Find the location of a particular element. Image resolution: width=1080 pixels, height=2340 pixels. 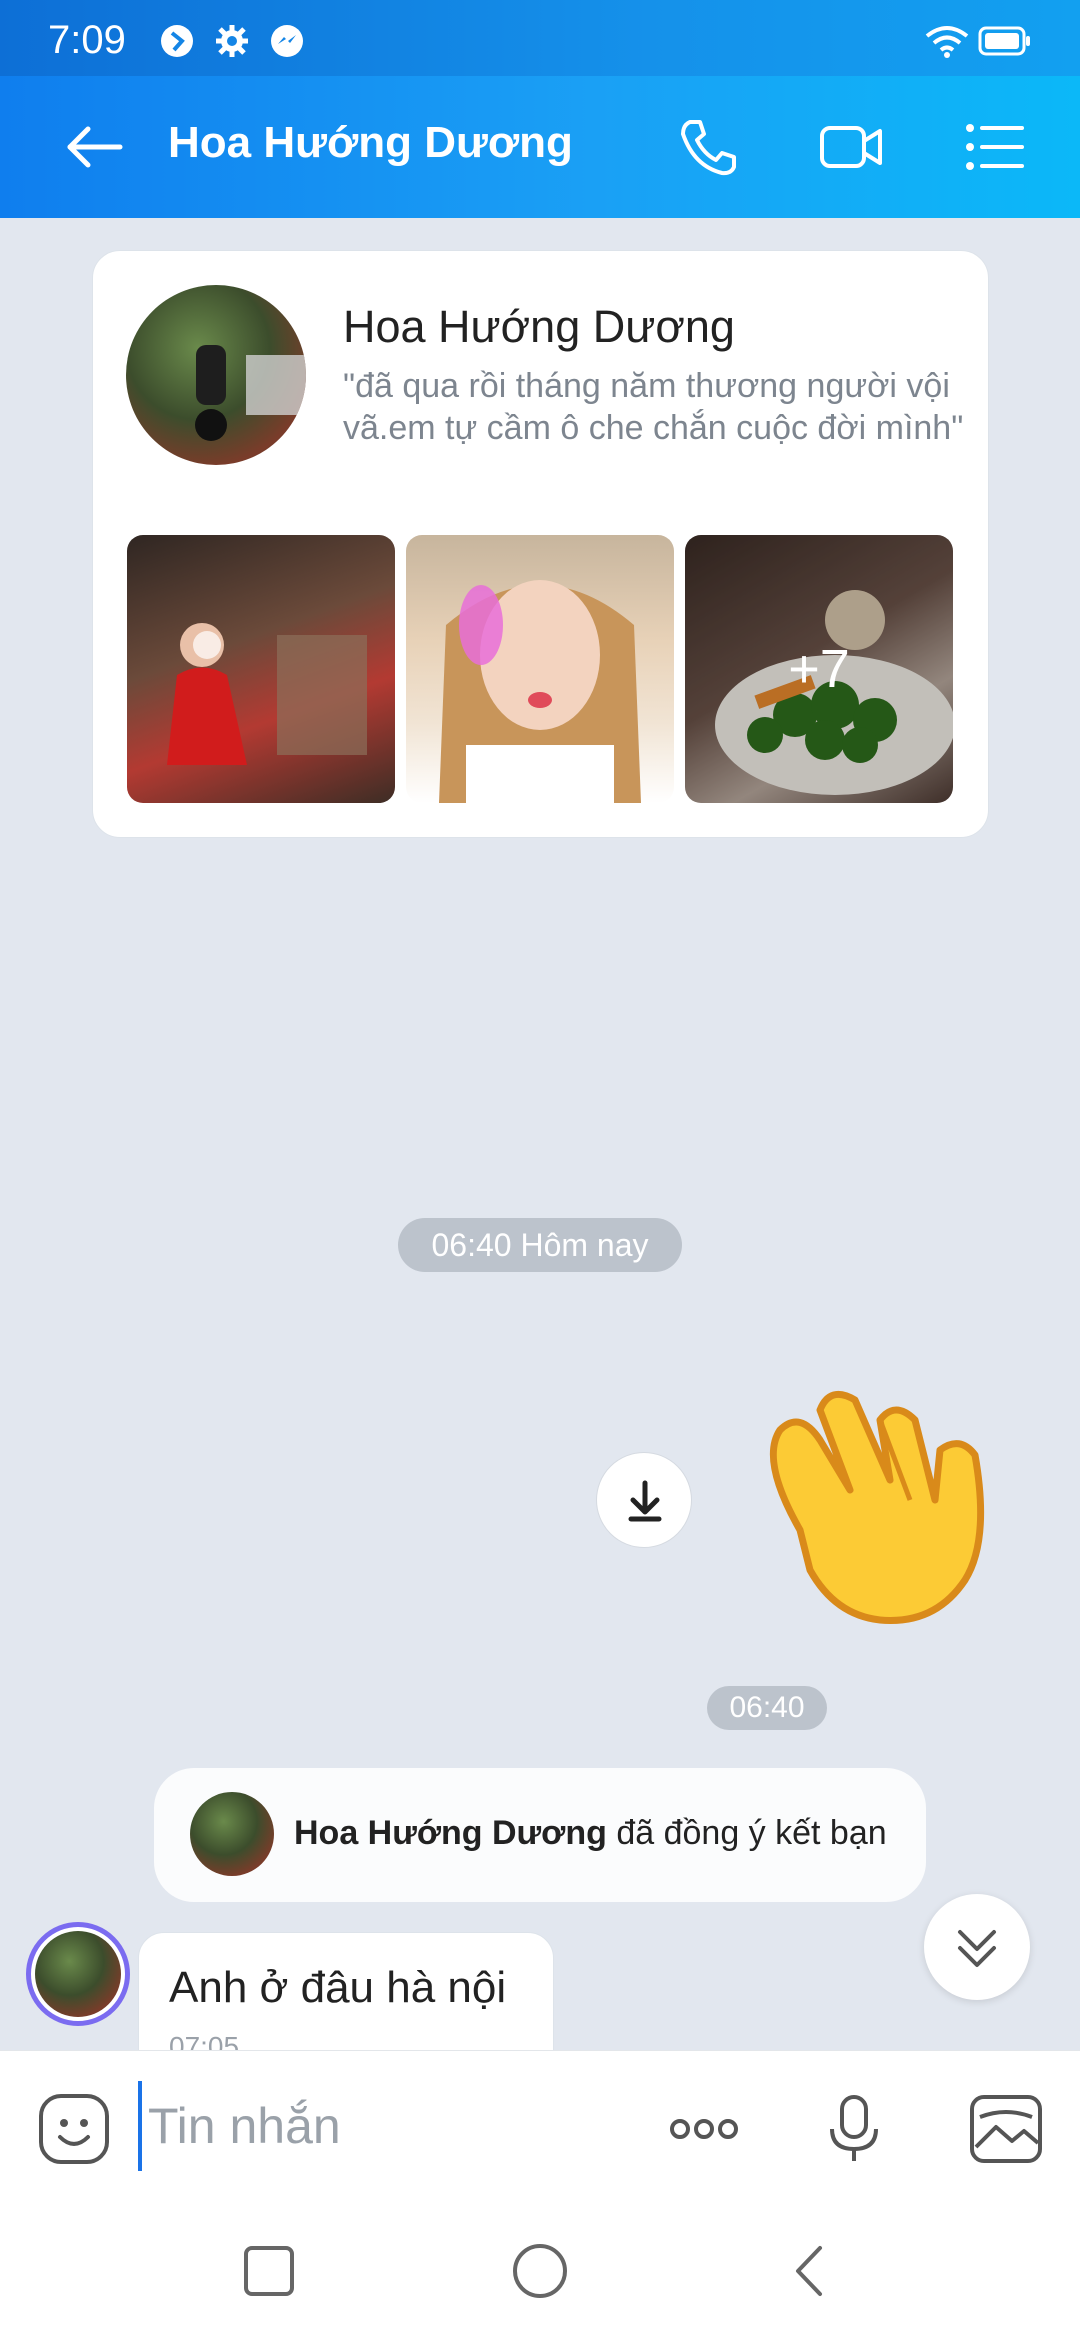

scroll-to-bottom-button is located at coordinates (977, 1947).